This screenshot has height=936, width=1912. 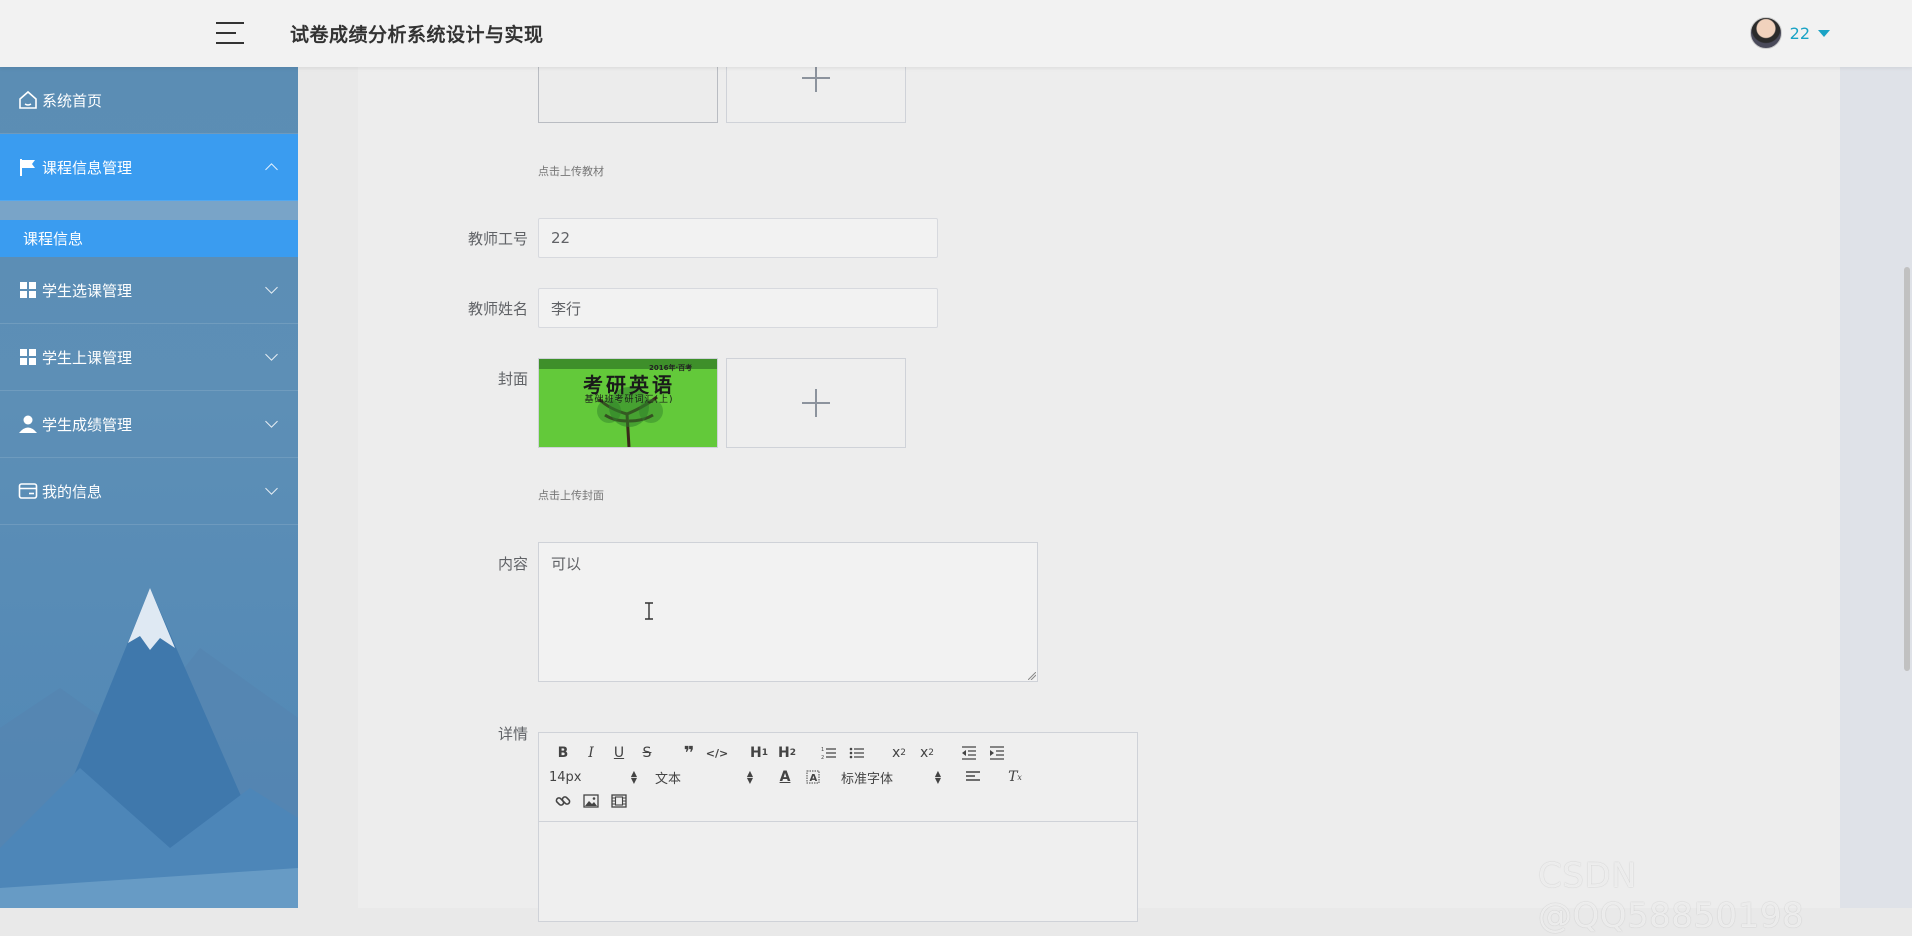 What do you see at coordinates (591, 801) in the screenshot?
I see `image-icon` at bounding box center [591, 801].